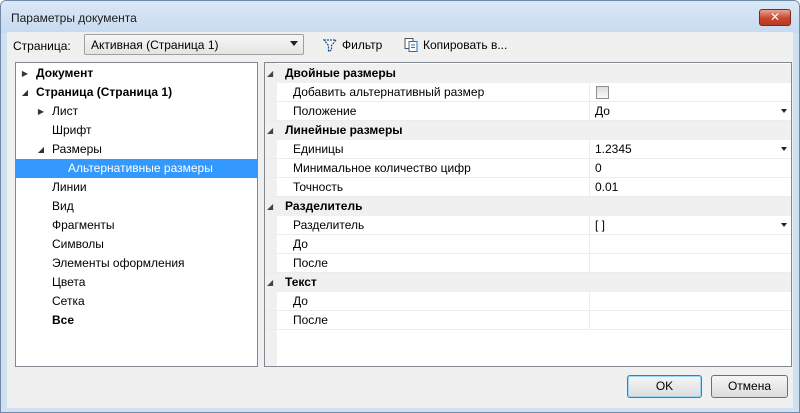  What do you see at coordinates (318, 187) in the screenshot?
I see `property-name: Точность` at bounding box center [318, 187].